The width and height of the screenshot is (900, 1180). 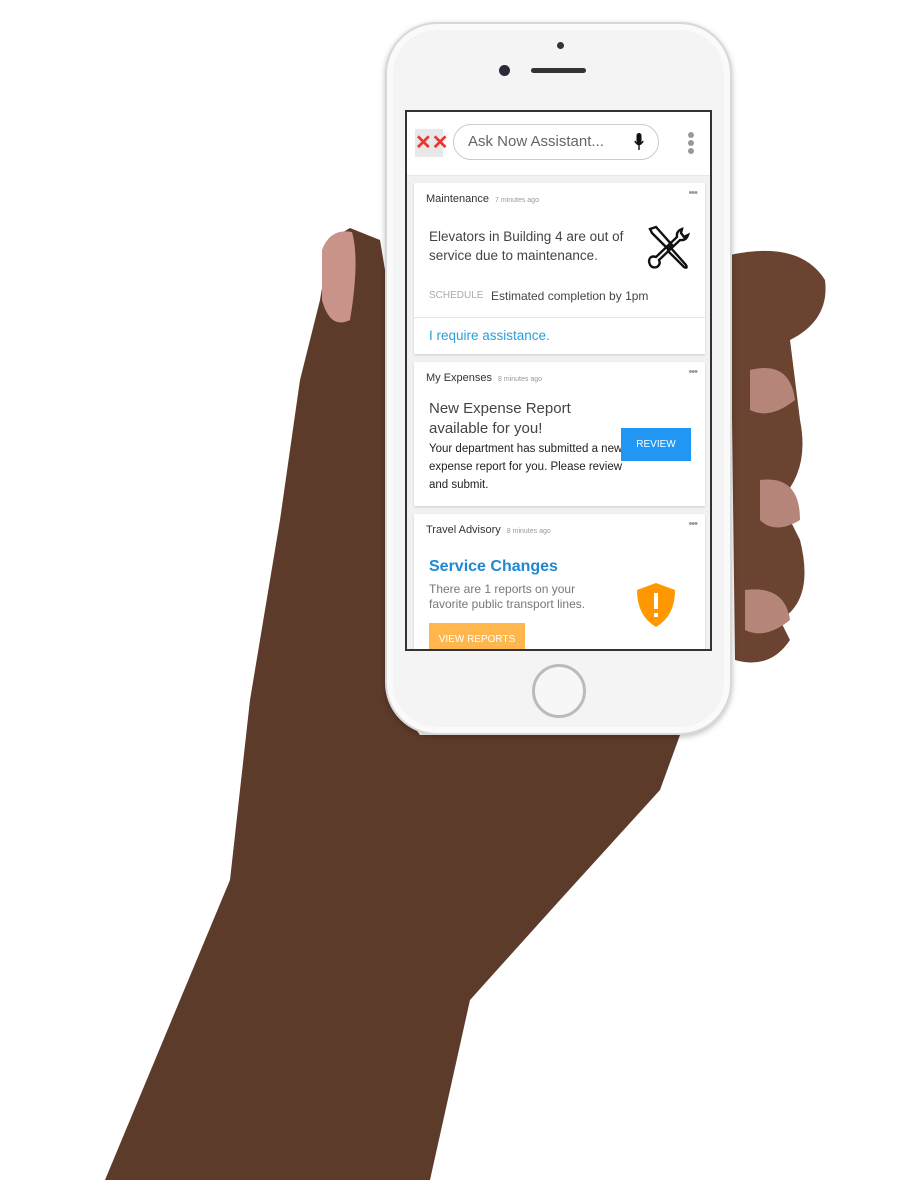 What do you see at coordinates (691, 144) in the screenshot?
I see `more-menu-icon` at bounding box center [691, 144].